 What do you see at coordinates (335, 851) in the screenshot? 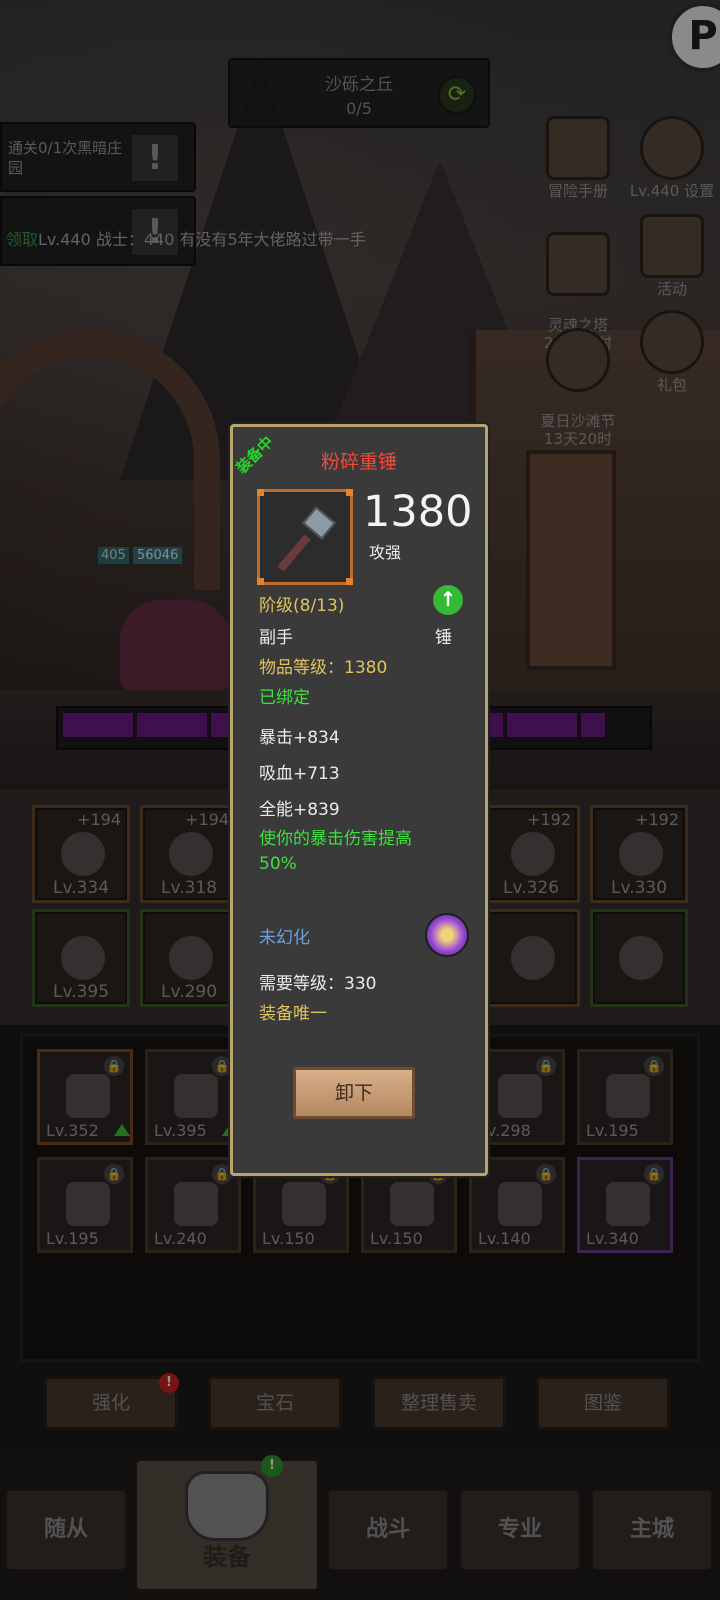
I see `item-effect: 使你的暴击伤害提高50%` at bounding box center [335, 851].